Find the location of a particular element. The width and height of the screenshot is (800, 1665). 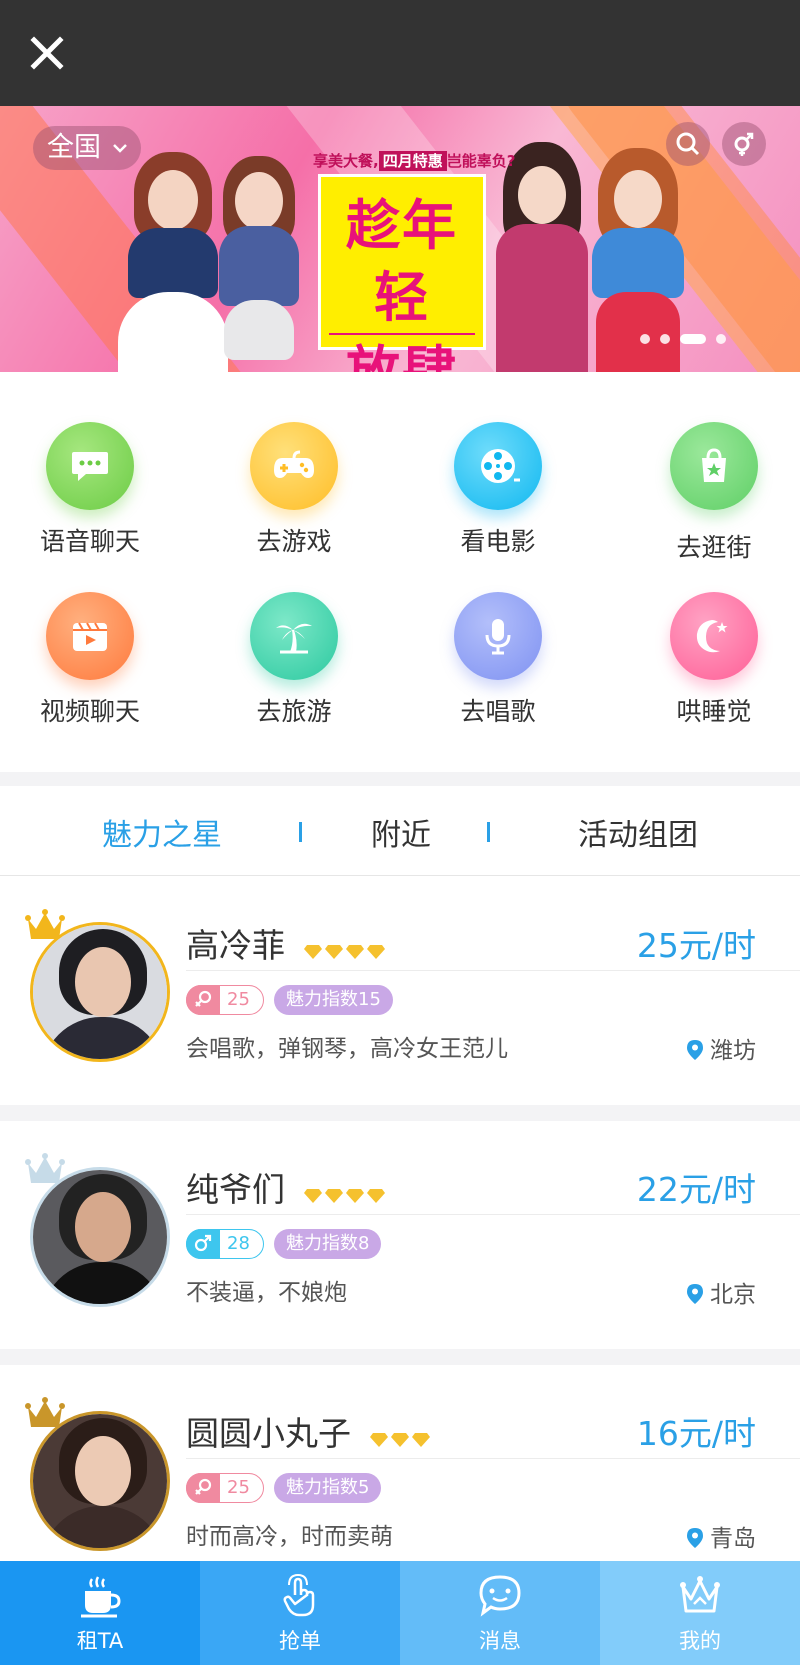

category-label: 视频聊天 is located at coordinates (89, 711).